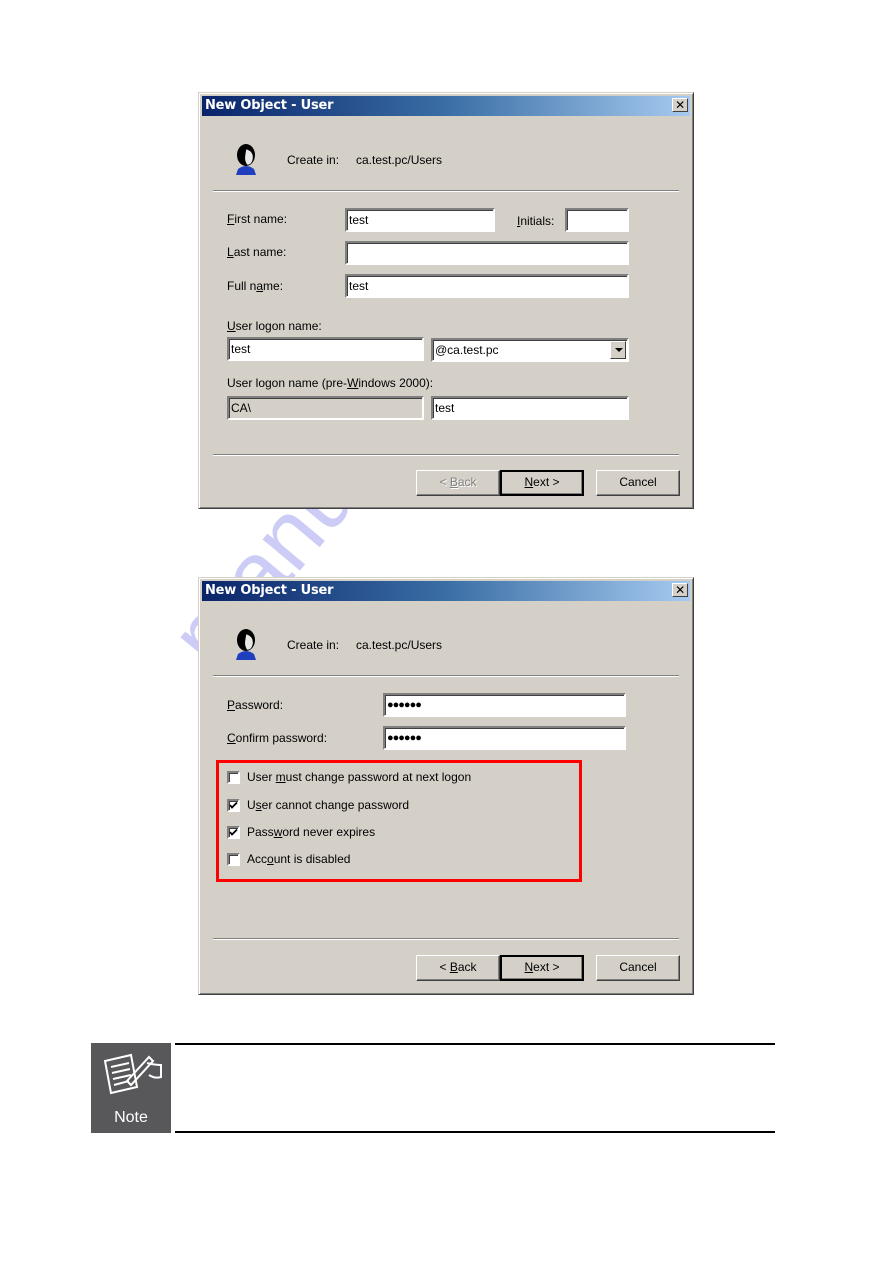  What do you see at coordinates (325, 408) in the screenshot?
I see `pre2000-domain-field: CA\` at bounding box center [325, 408].